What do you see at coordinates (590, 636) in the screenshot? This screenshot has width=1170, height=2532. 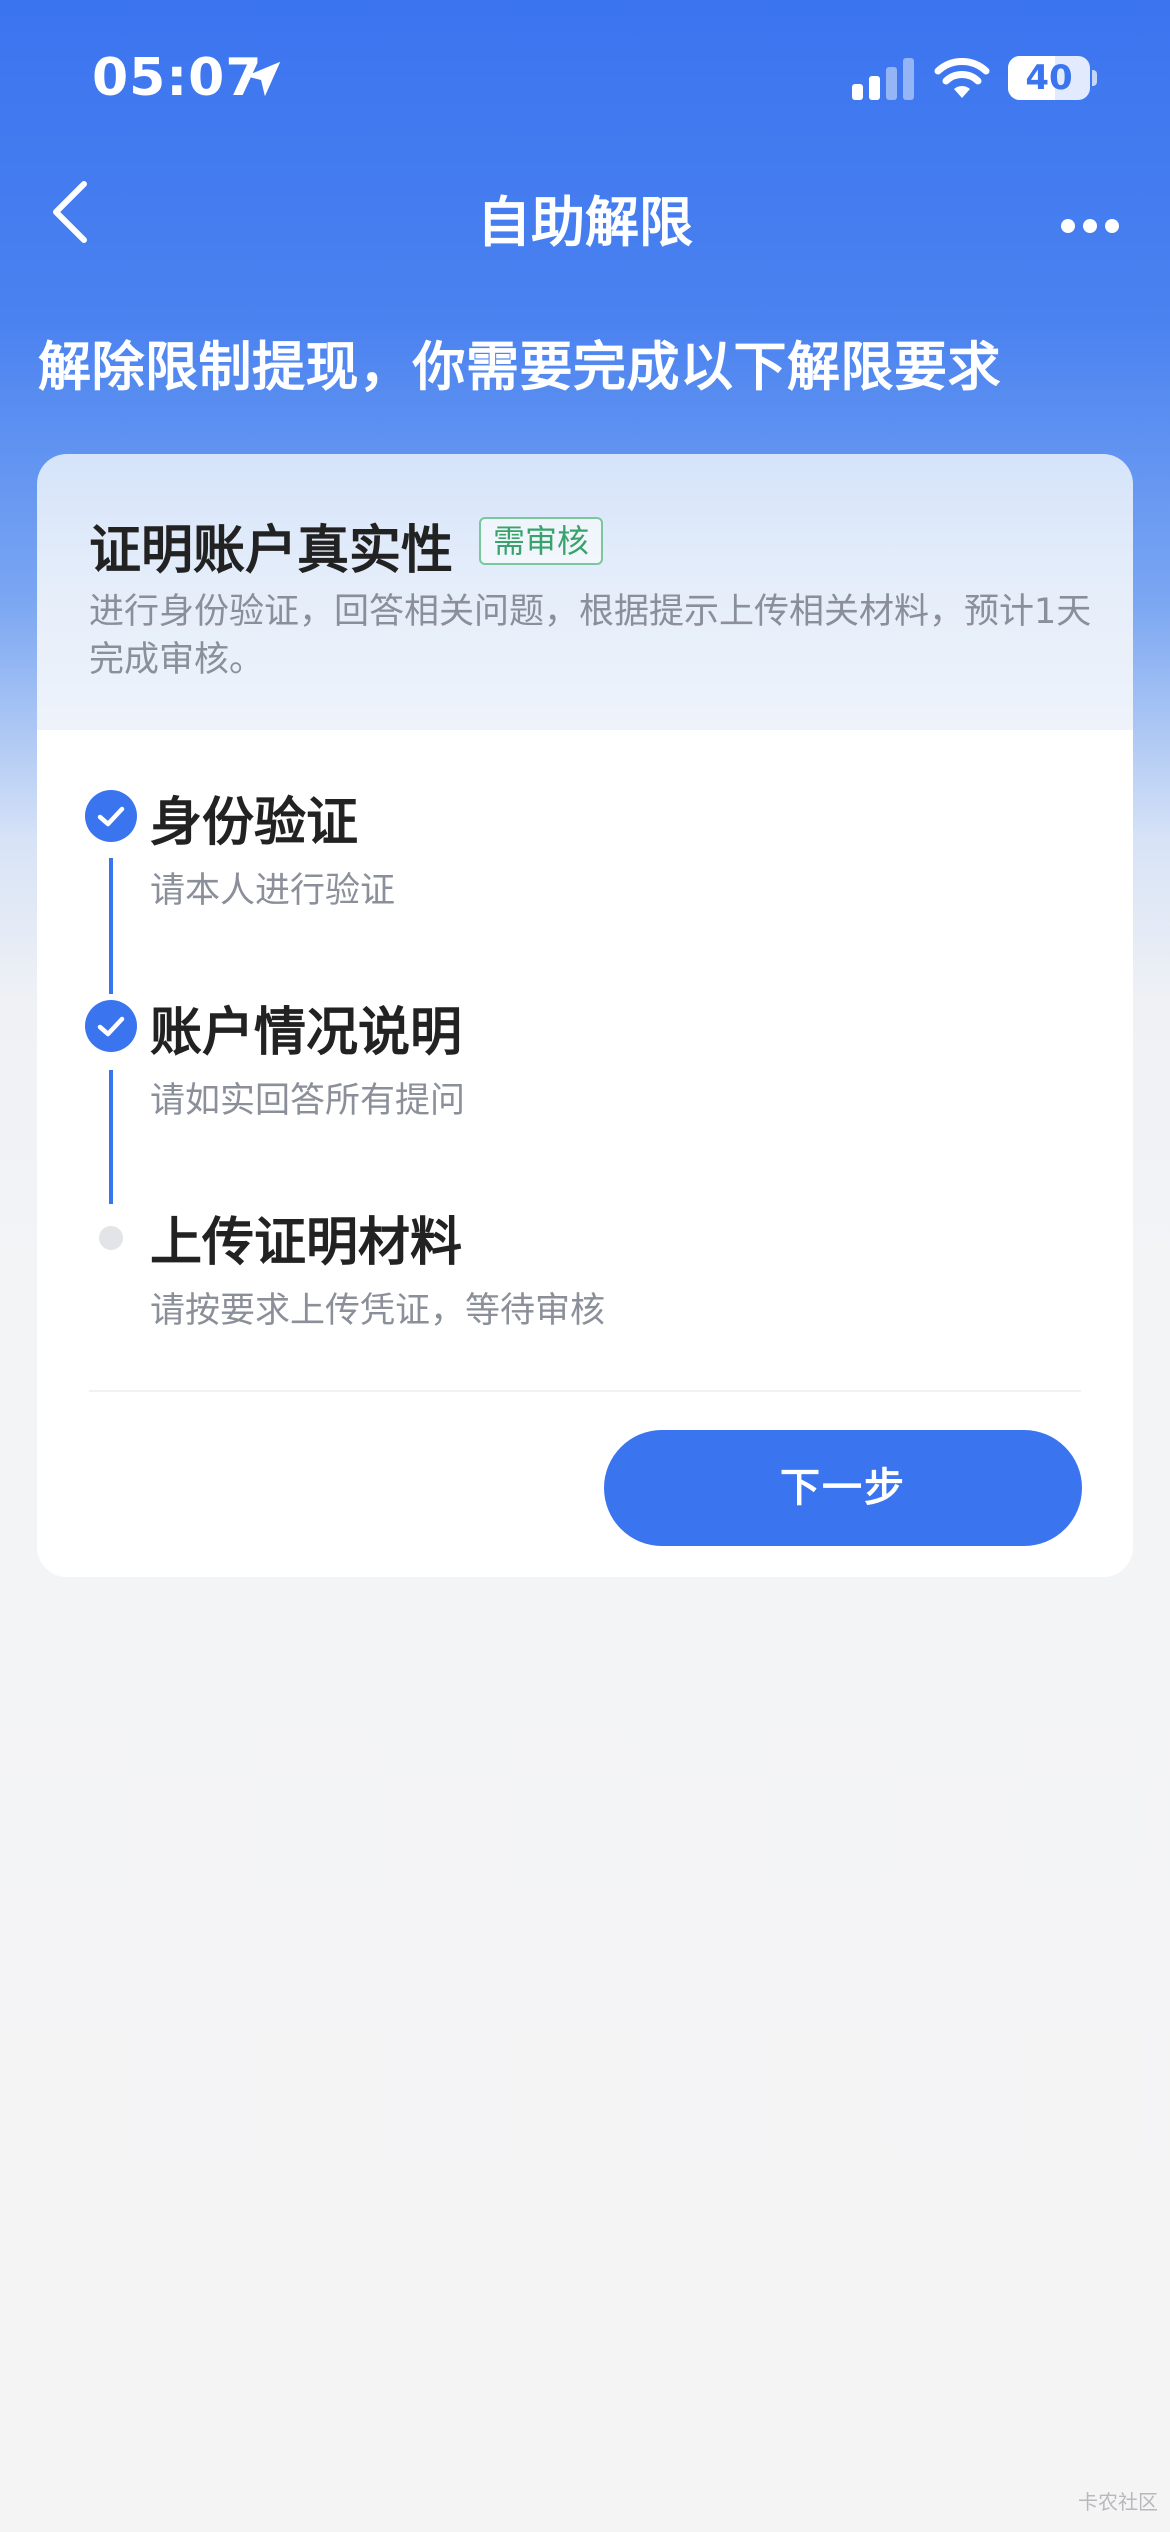 I see `card-description: 进行身份验证，回答相关问题，根据提示上传相关材料，预计1天完成审核。` at bounding box center [590, 636].